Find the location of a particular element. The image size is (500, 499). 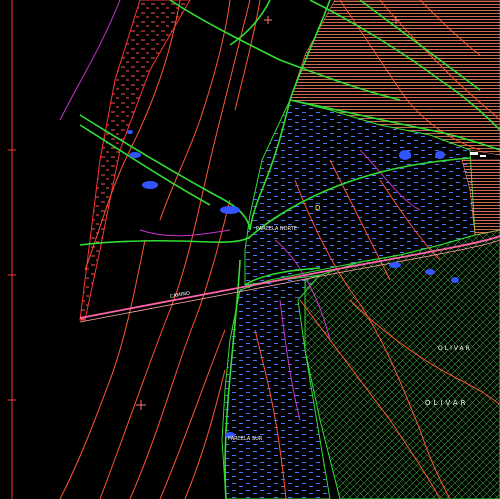

parcel-north-label: PARCELA NORTE is located at coordinates (276, 229).